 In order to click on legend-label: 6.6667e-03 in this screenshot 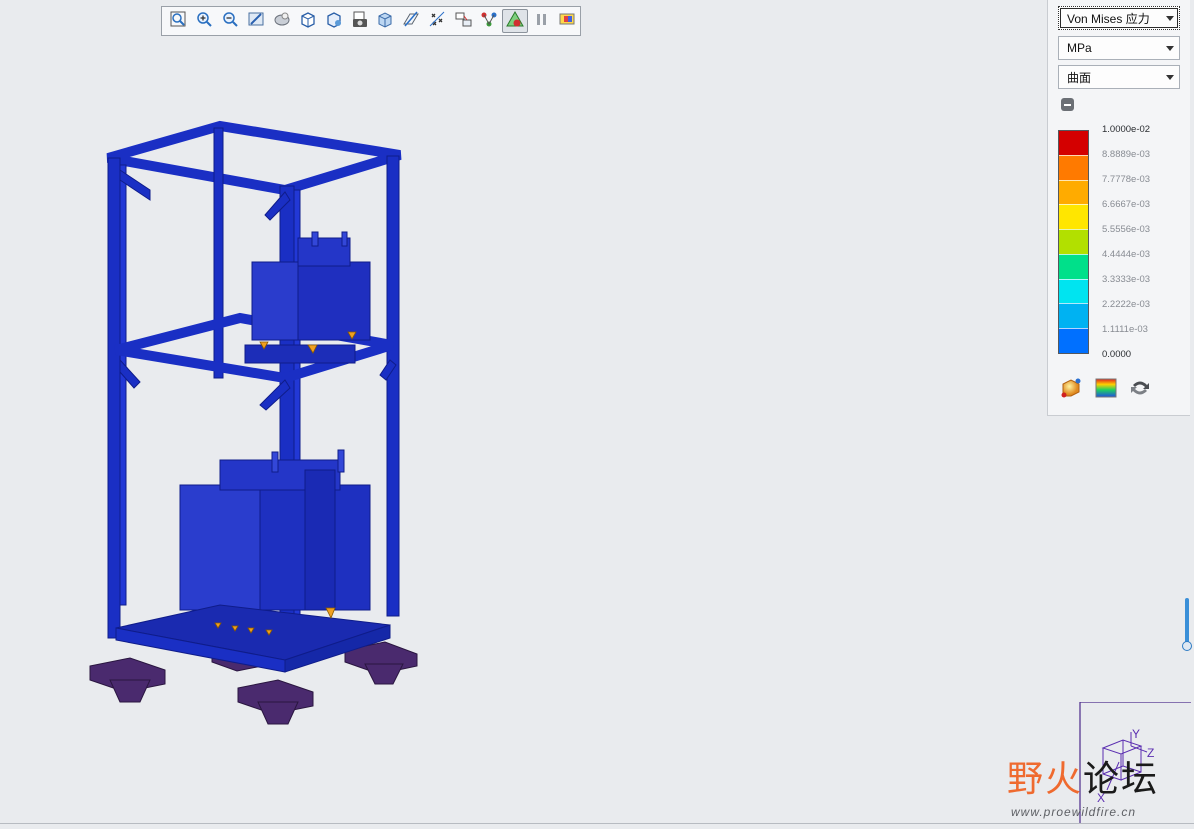, I will do `click(1126, 204)`.